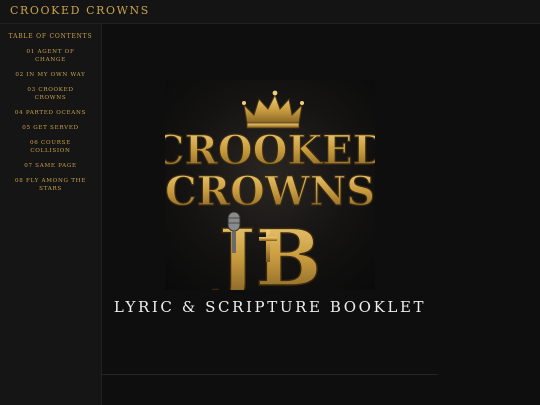 This screenshot has width=540, height=405. Describe the element at coordinates (50, 128) in the screenshot. I see `toc-item-get-served: 05 GET SERVED` at that location.